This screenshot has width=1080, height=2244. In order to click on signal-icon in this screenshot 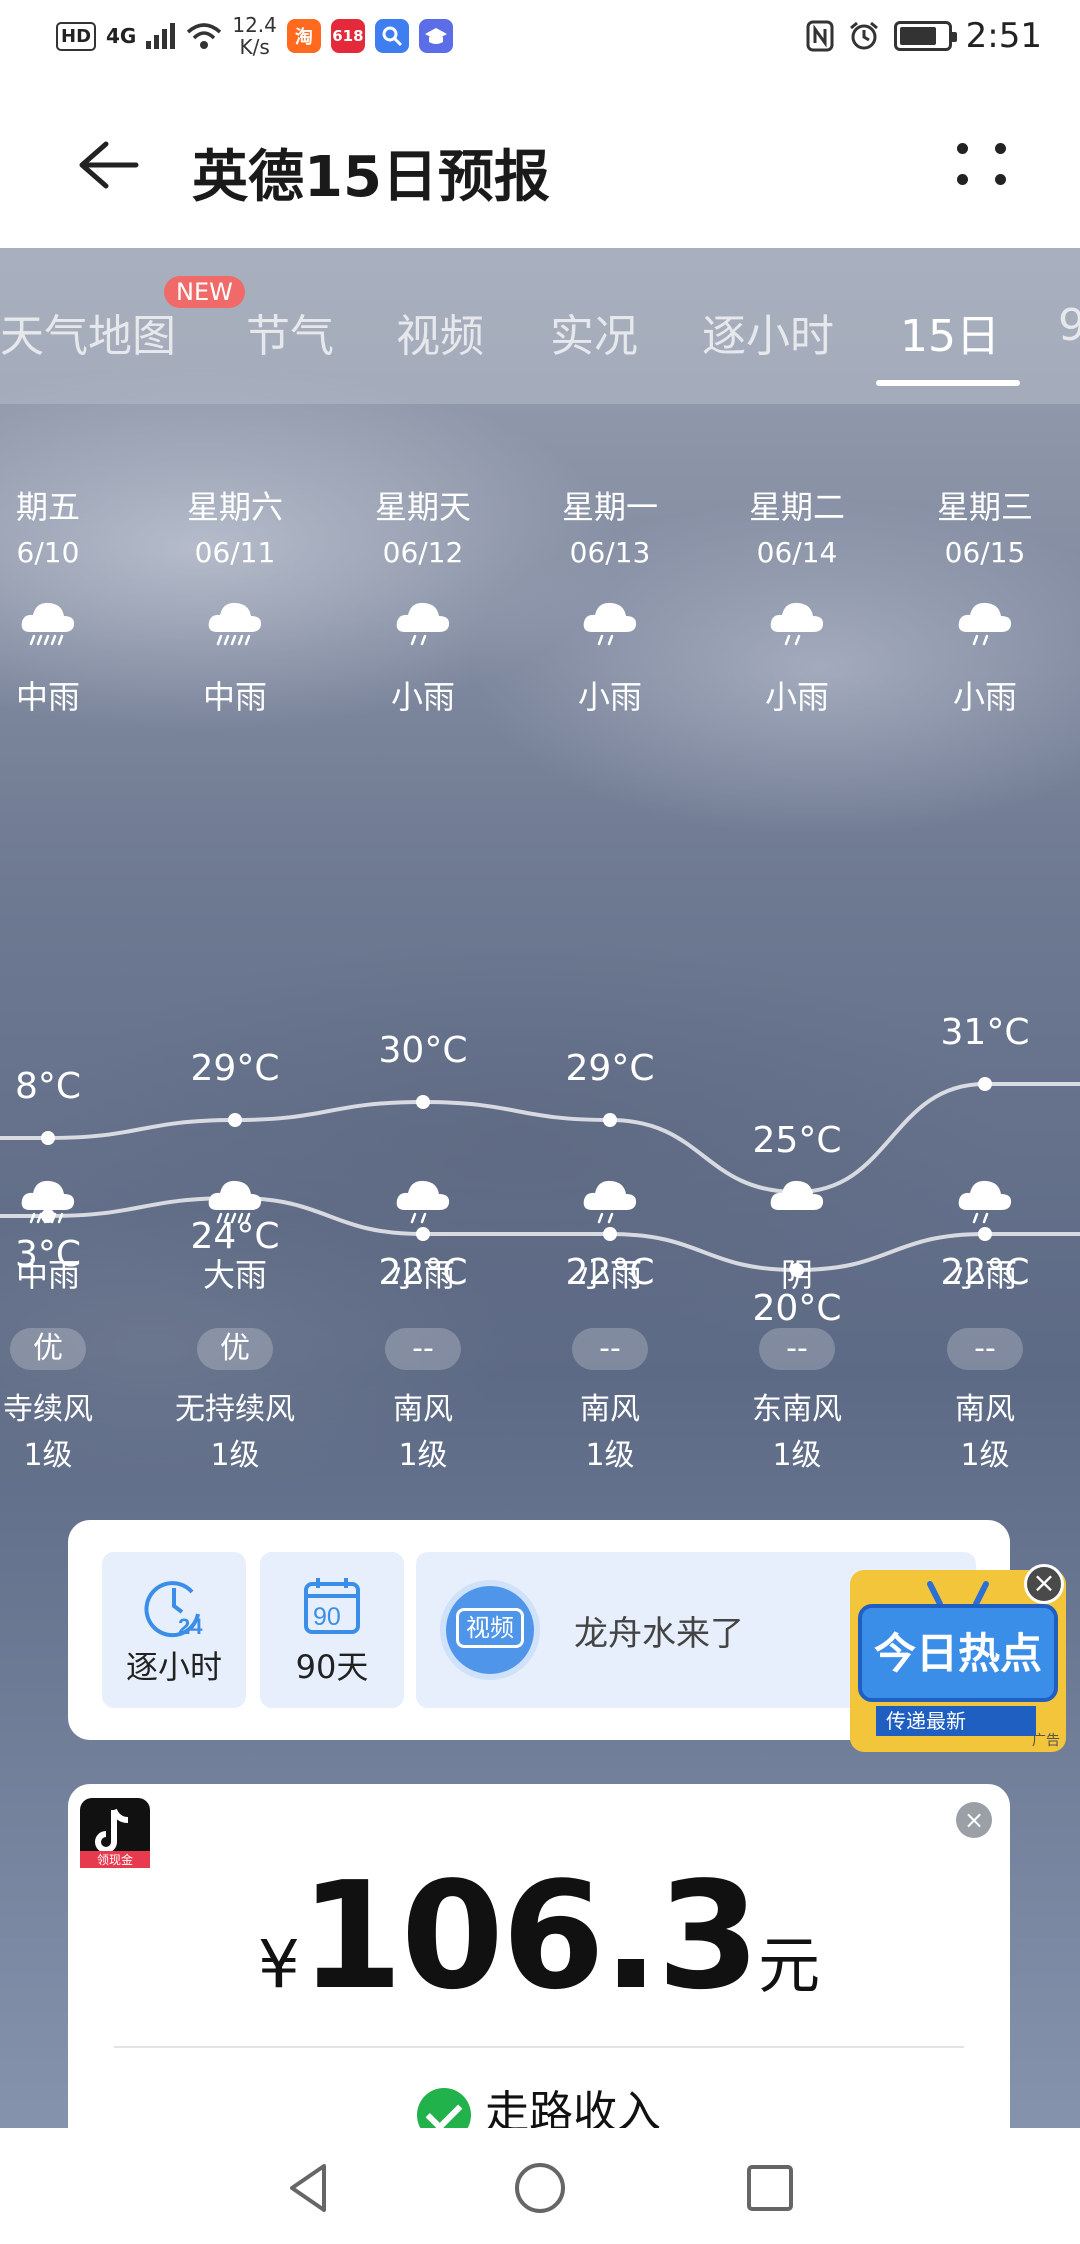, I will do `click(161, 36)`.